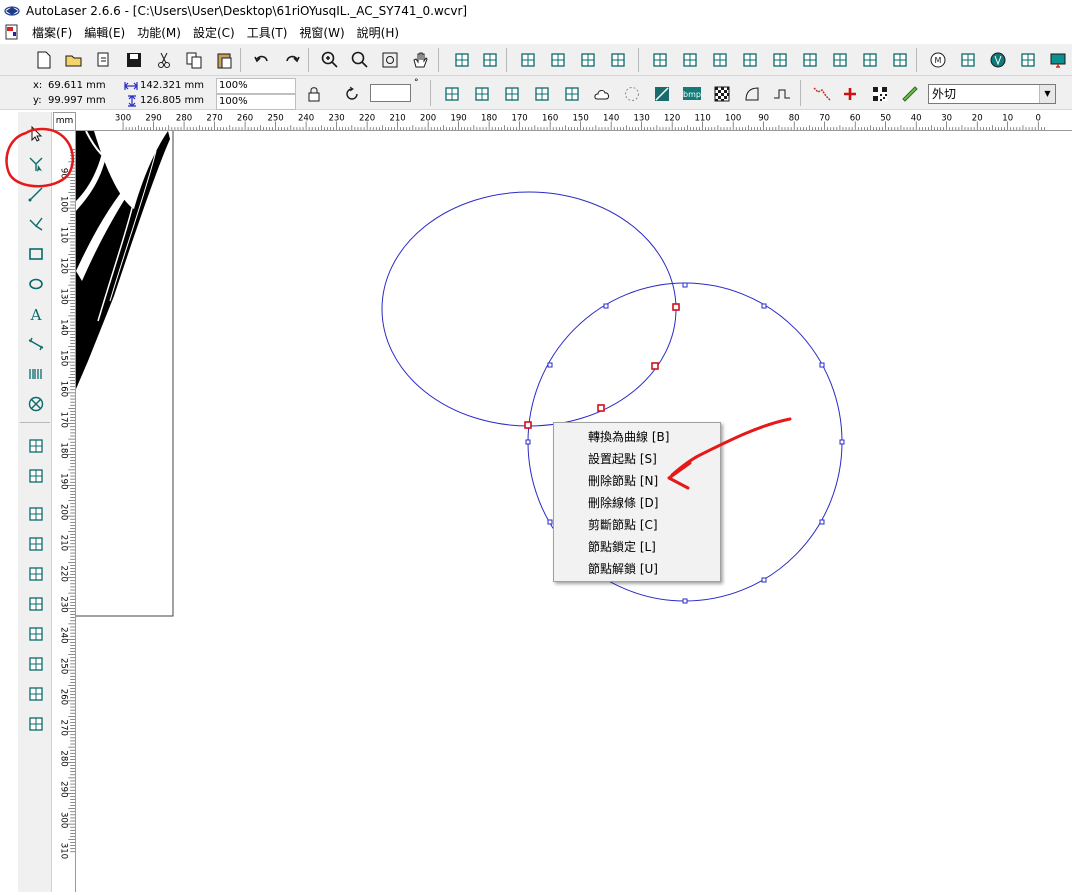 This screenshot has height=895, width=1072. What do you see at coordinates (512, 94) in the screenshot?
I see `flip-button` at bounding box center [512, 94].